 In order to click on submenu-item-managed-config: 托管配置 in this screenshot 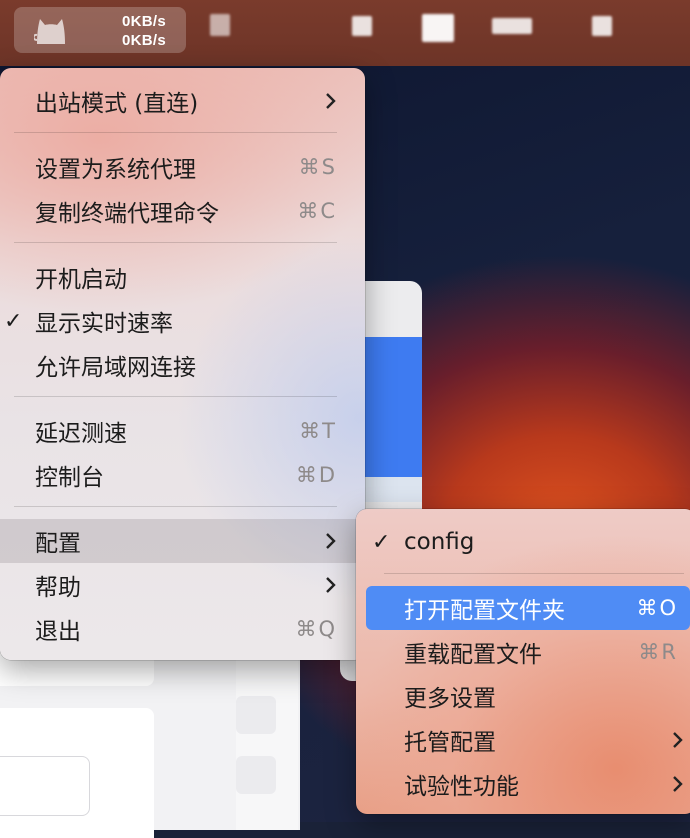, I will do `click(523, 740)`.